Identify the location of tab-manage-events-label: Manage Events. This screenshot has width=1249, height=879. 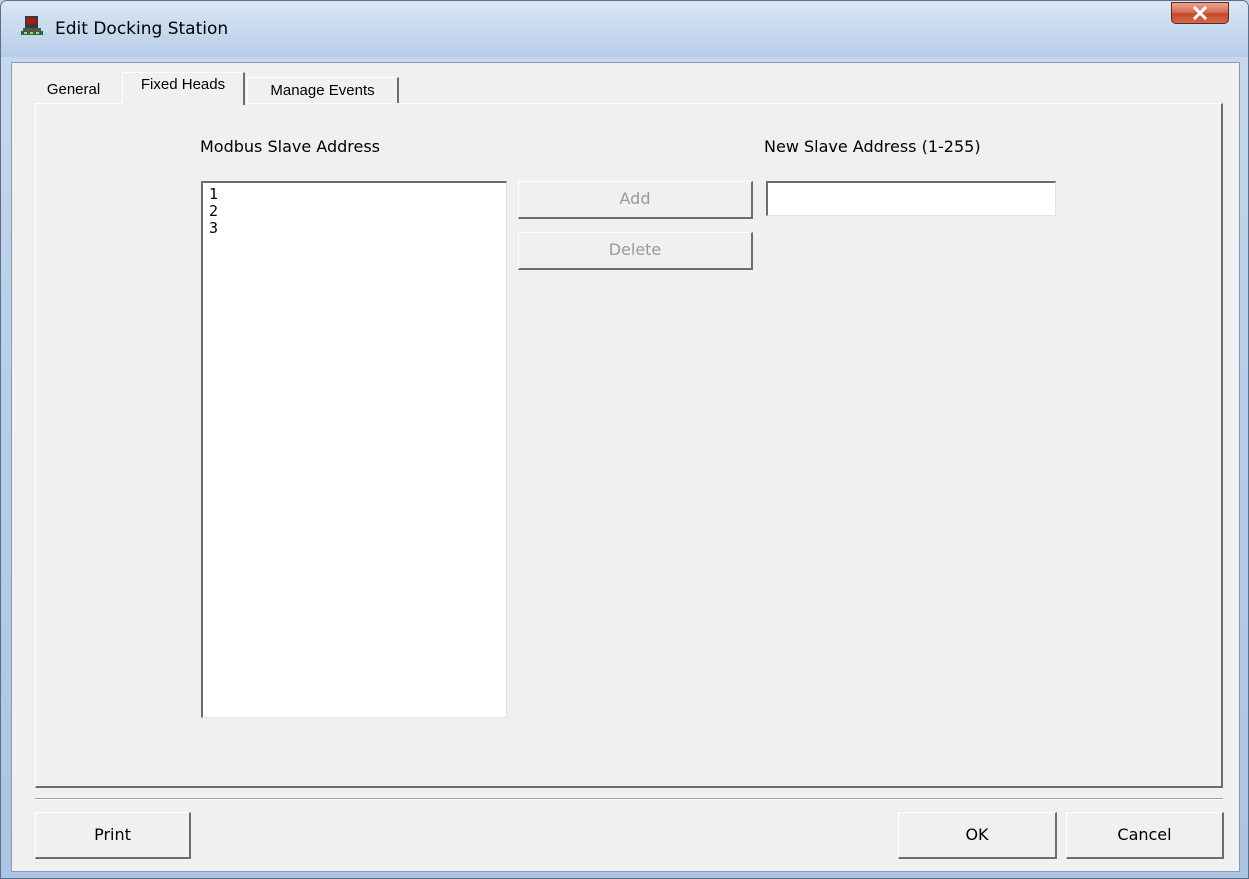
(322, 90).